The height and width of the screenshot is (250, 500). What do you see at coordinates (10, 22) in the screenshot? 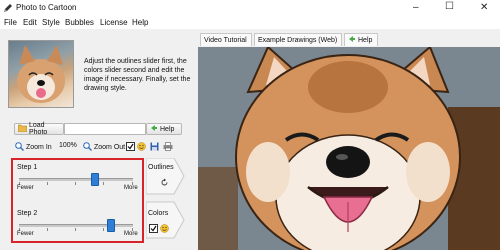
I see `menu-file: File` at bounding box center [10, 22].